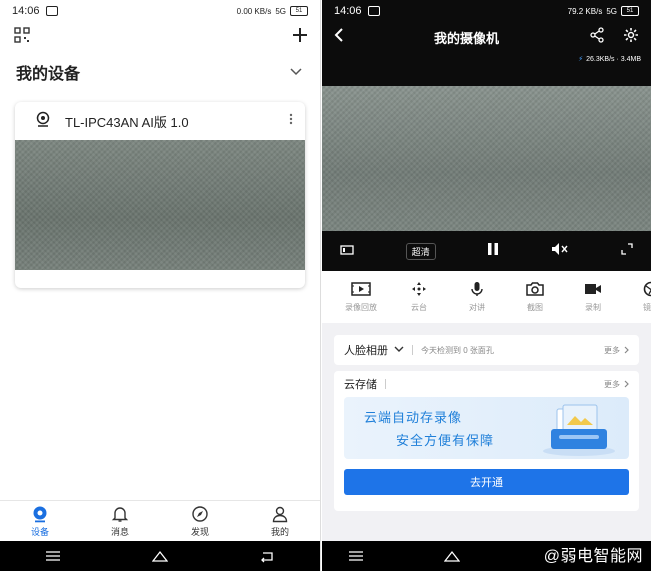 The image size is (651, 571). What do you see at coordinates (413, 417) in the screenshot?
I see `banner-headline: 云端自动存录像` at bounding box center [413, 417].